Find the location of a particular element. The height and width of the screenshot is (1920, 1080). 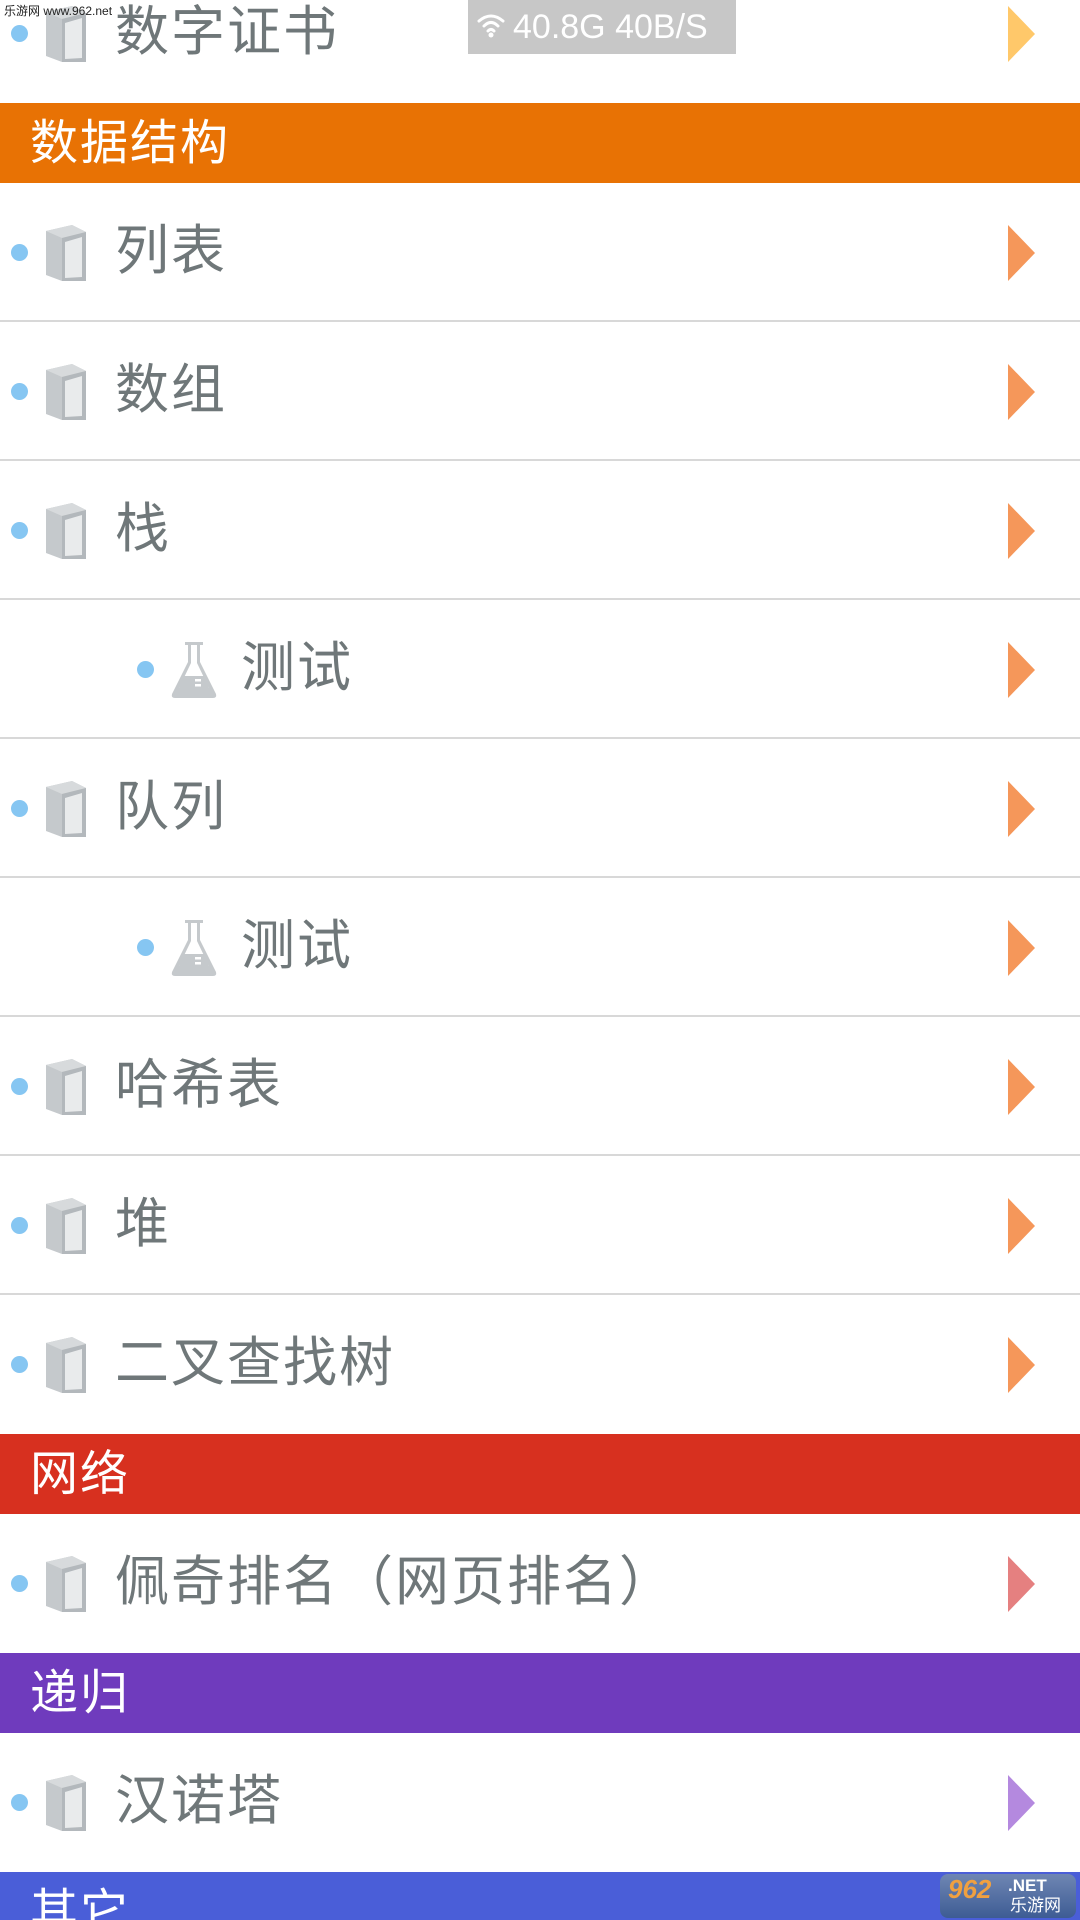

list-item-lesson: 汉诺塔 is located at coordinates (540, 1802).